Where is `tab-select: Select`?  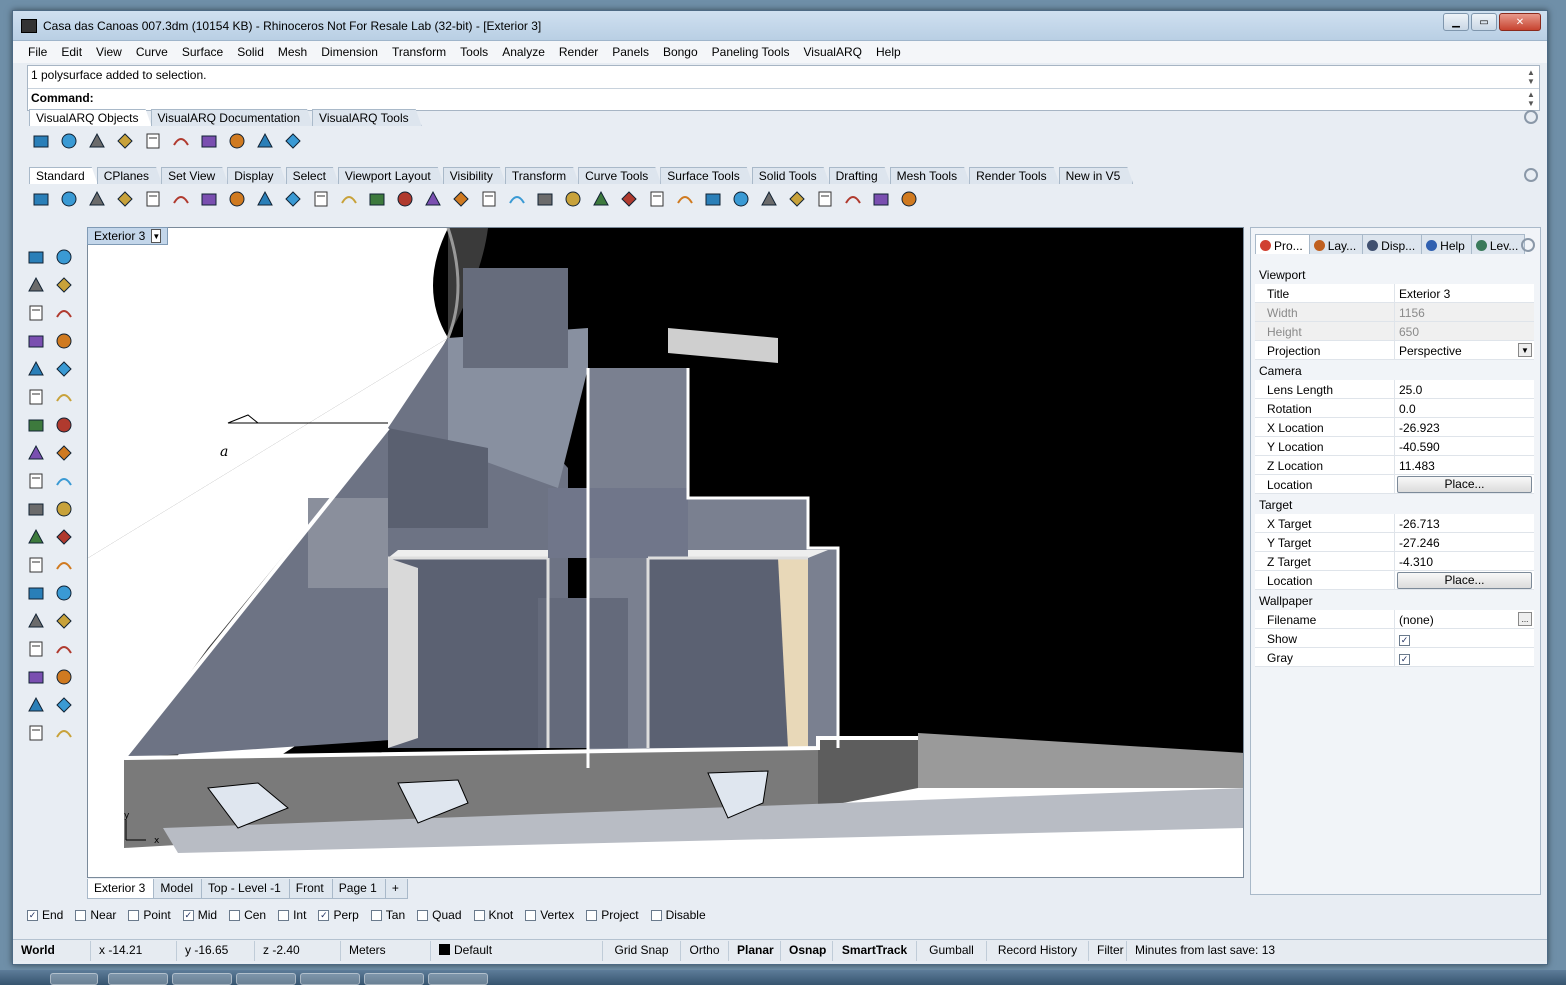
tab-select: Select is located at coordinates (312, 175).